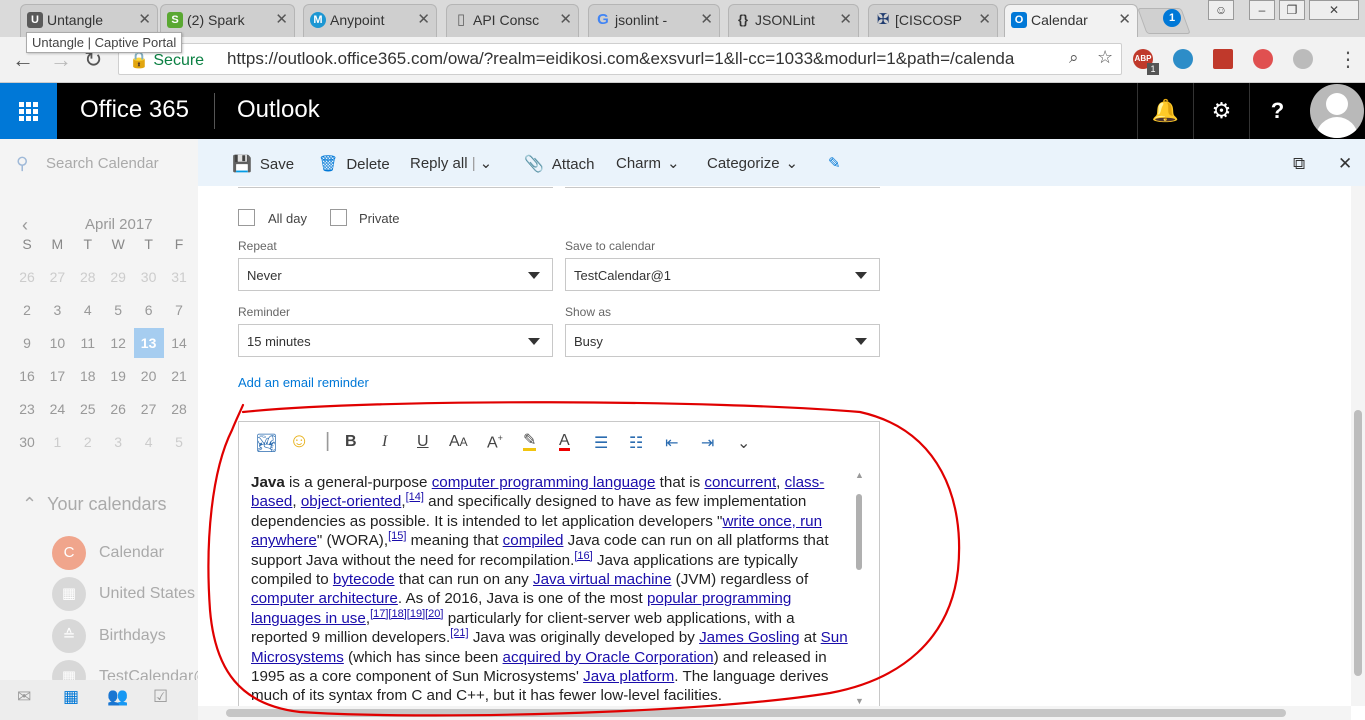  What do you see at coordinates (88, 343) in the screenshot?
I see `calendar-day: 11` at bounding box center [88, 343].